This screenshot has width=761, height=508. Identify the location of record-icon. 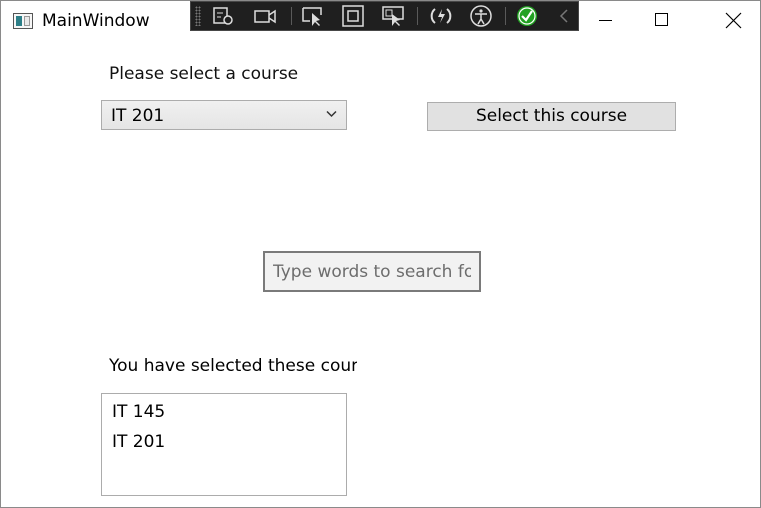
(265, 16).